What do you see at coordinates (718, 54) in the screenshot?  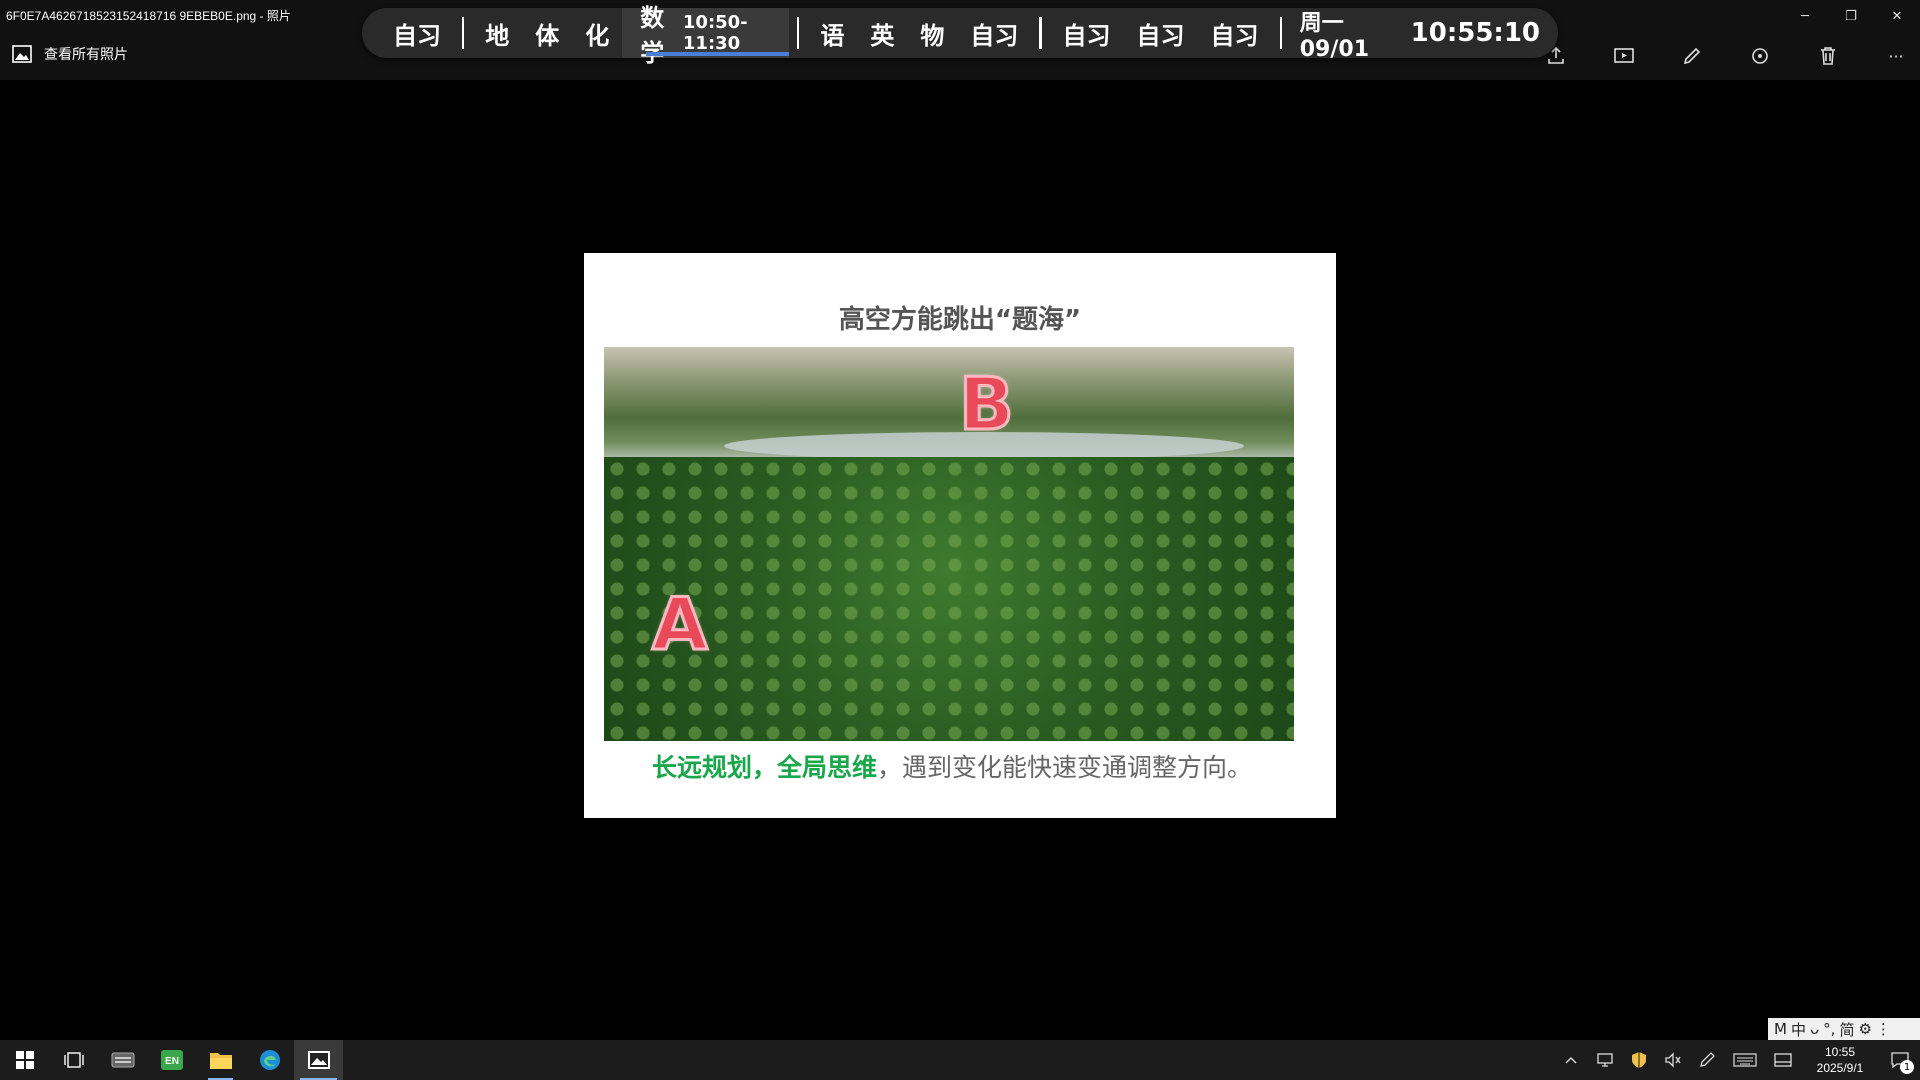 I see `current-class-progress` at bounding box center [718, 54].